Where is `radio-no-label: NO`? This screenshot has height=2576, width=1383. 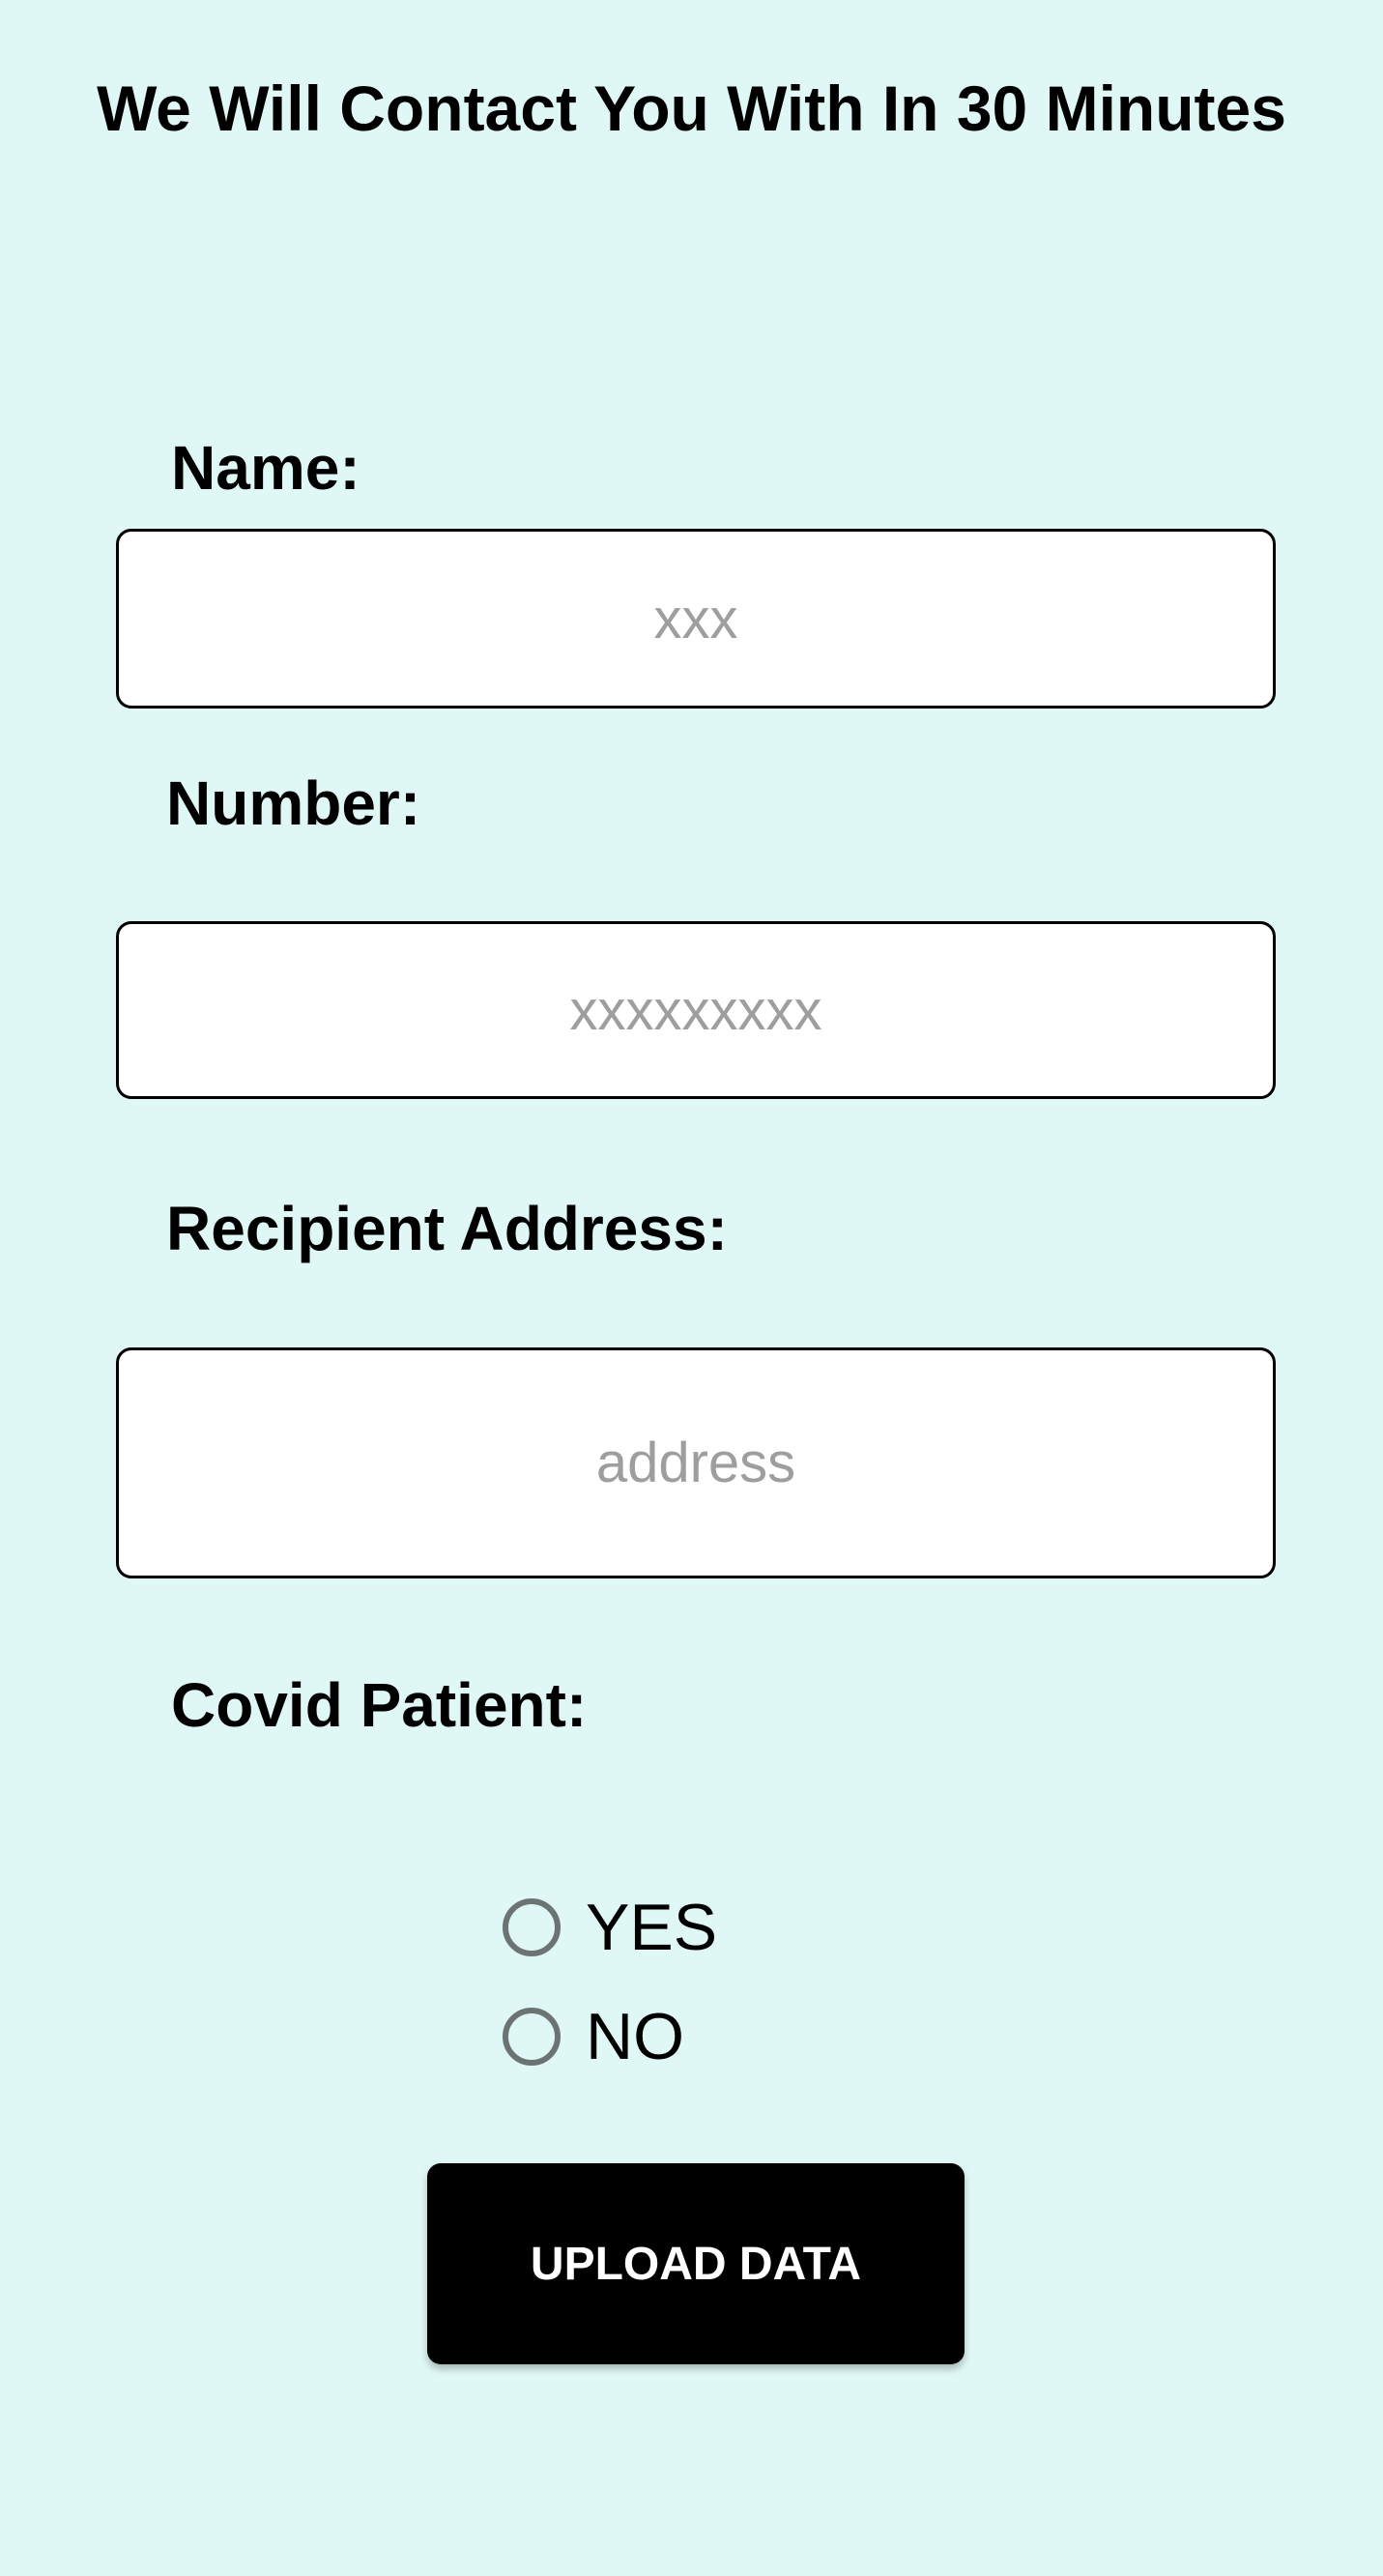
radio-no-label: NO is located at coordinates (635, 2036).